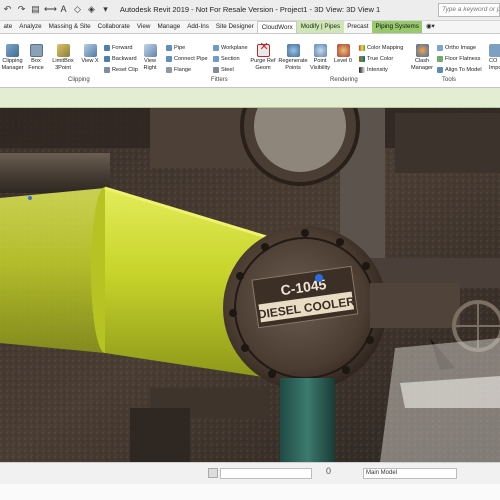 This screenshot has width=500, height=500. Describe the element at coordinates (143, 27) in the screenshot. I see `tab-view: View` at that location.